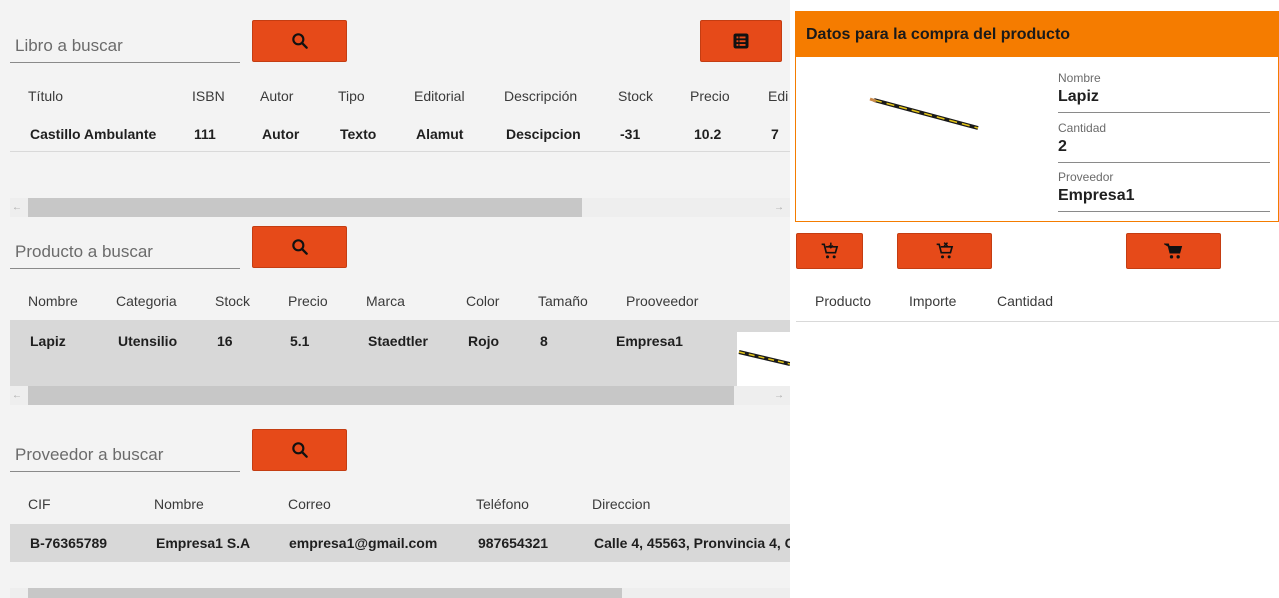  What do you see at coordinates (276, 96) in the screenshot?
I see `libro-col-autor: Autor` at bounding box center [276, 96].